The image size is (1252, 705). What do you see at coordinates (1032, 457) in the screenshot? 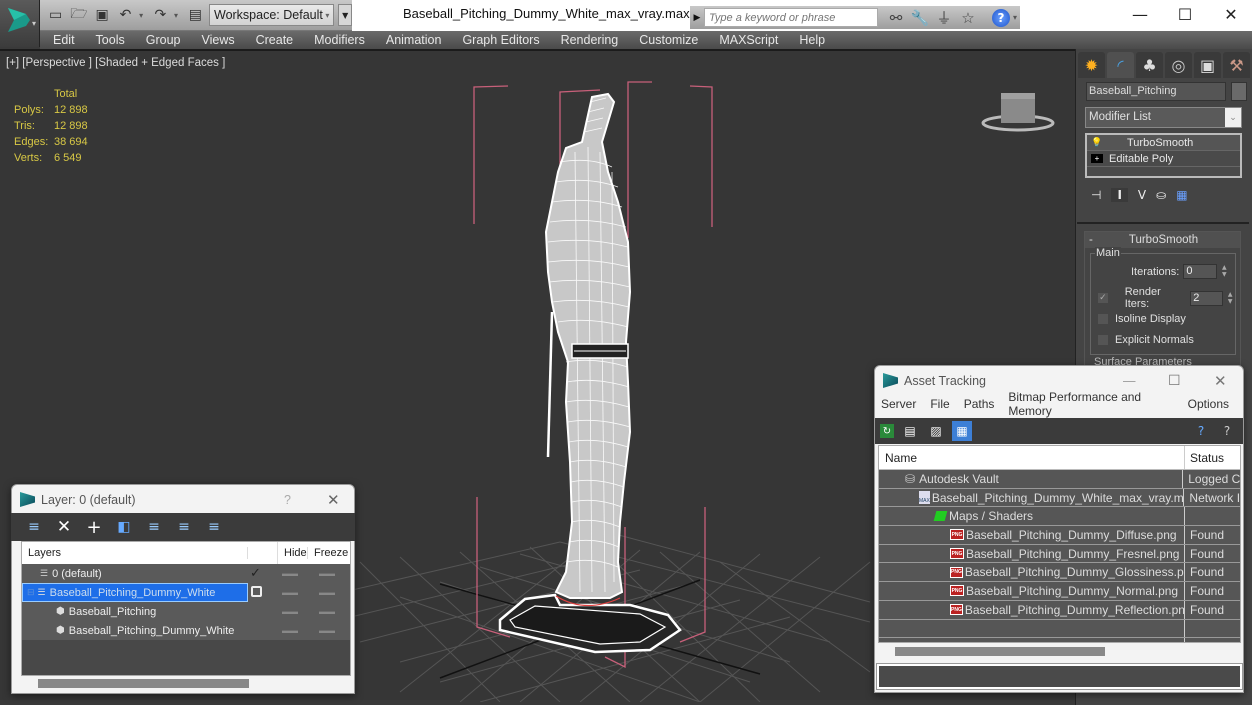
I see `column-header-name: Name` at bounding box center [1032, 457].